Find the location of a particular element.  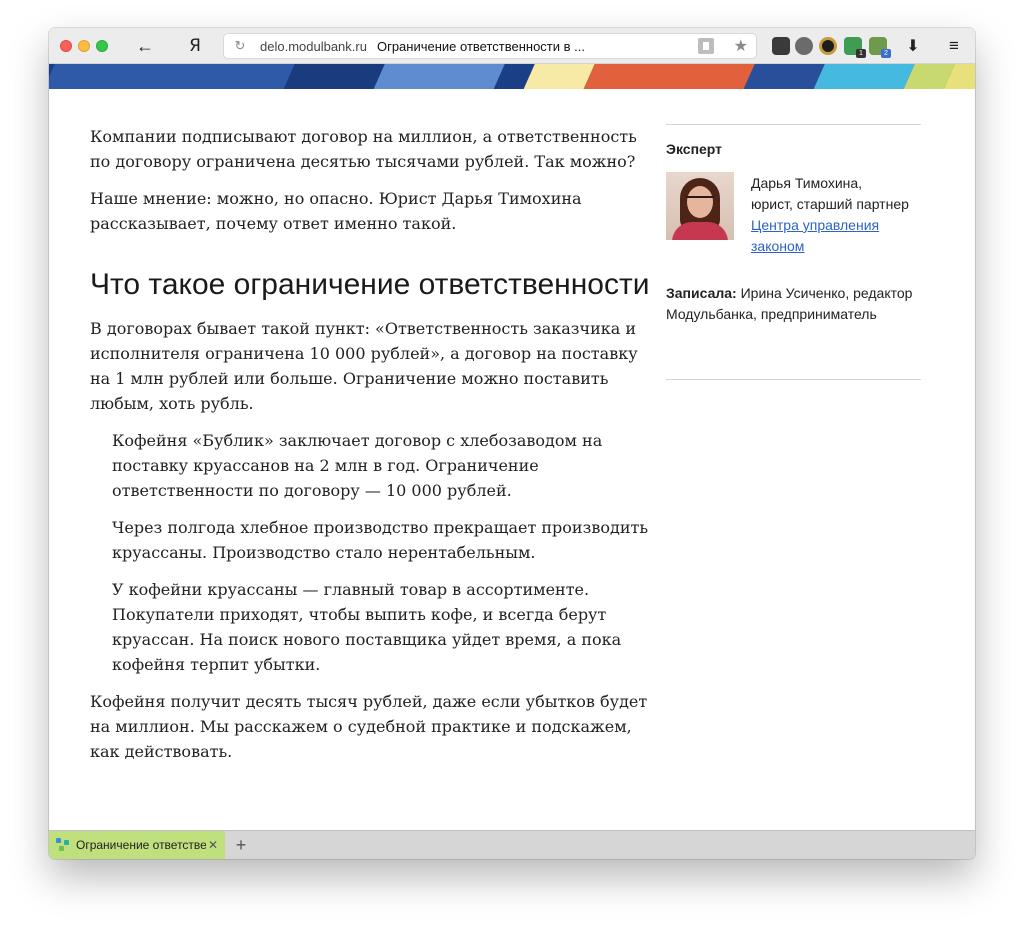

tab-active: Ограничение ответственности ✕ is located at coordinates (137, 845).